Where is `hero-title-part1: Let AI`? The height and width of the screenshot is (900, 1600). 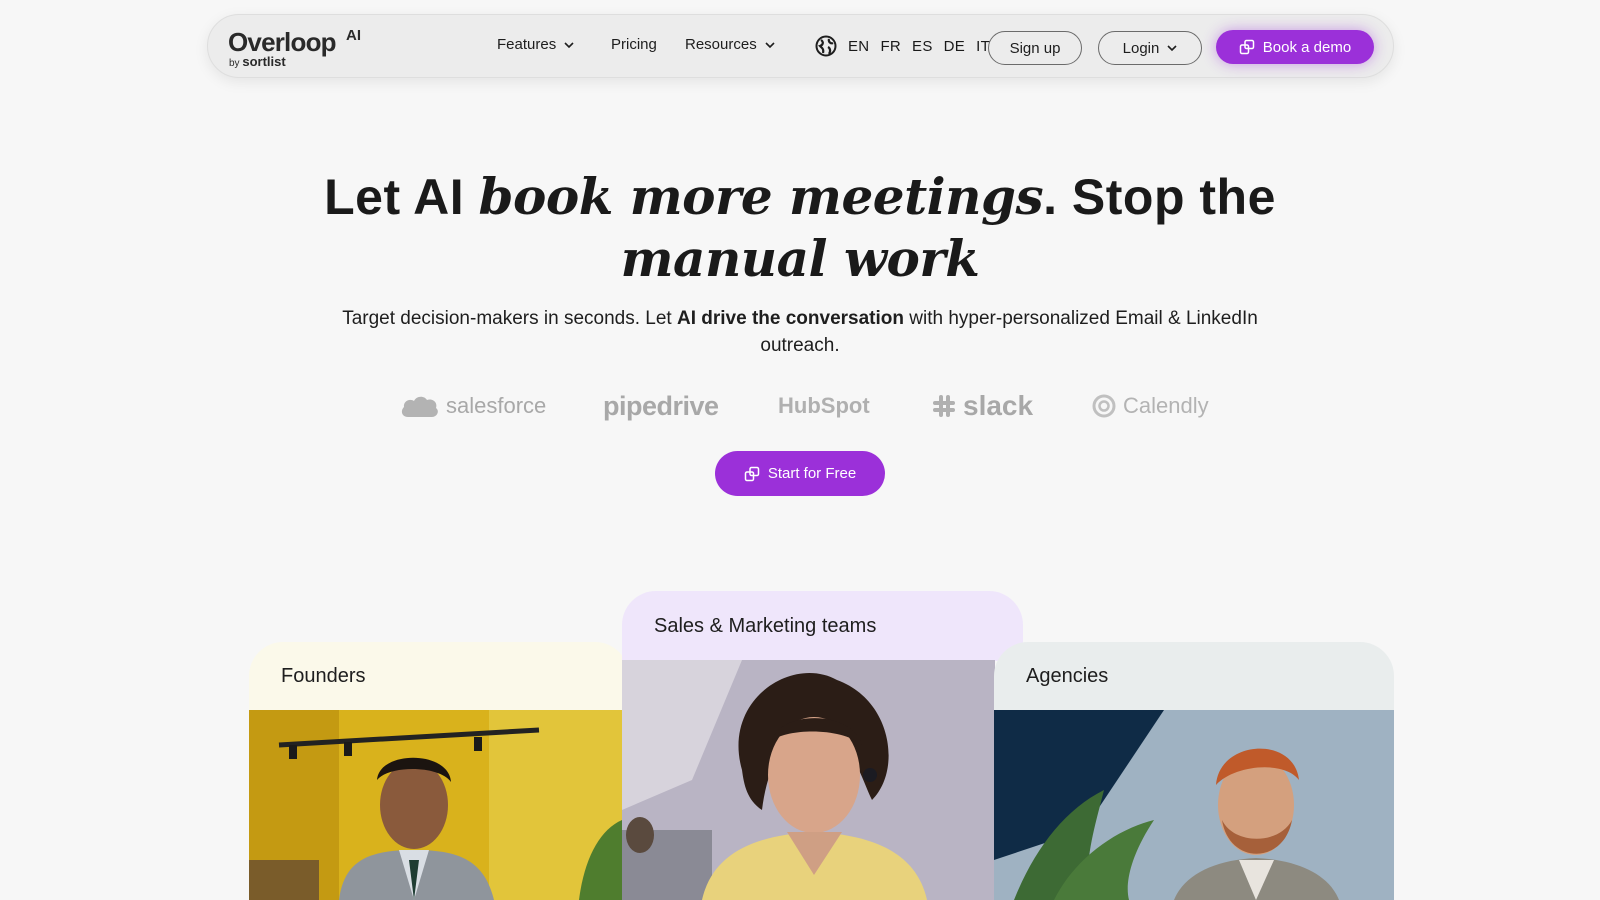 hero-title-part1: Let AI is located at coordinates (401, 197).